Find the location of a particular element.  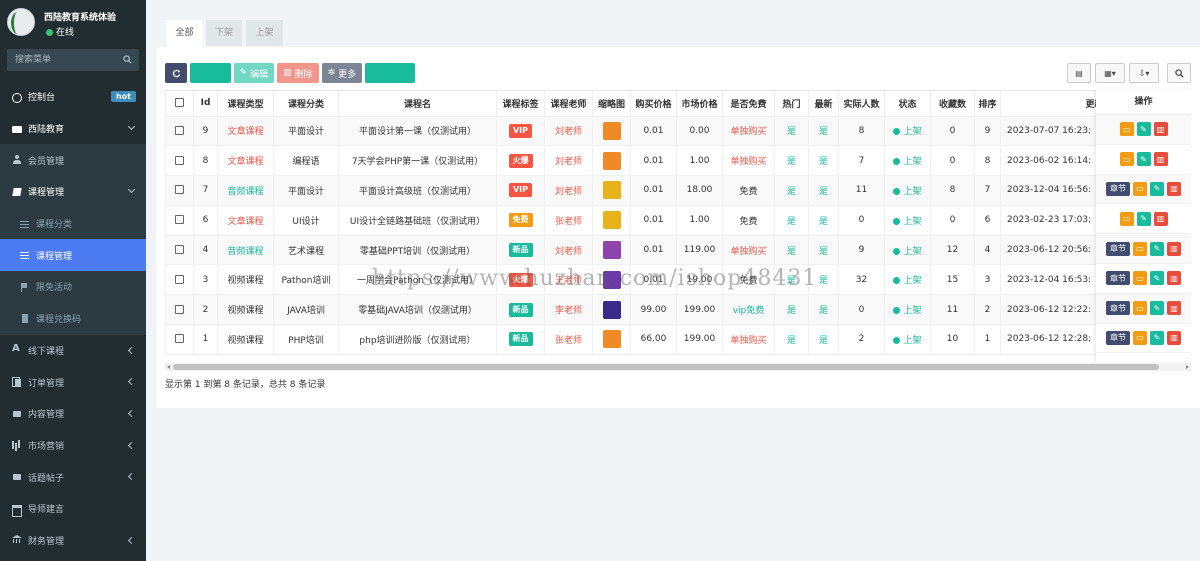

delete-button: ▥ 删除 is located at coordinates (298, 73).